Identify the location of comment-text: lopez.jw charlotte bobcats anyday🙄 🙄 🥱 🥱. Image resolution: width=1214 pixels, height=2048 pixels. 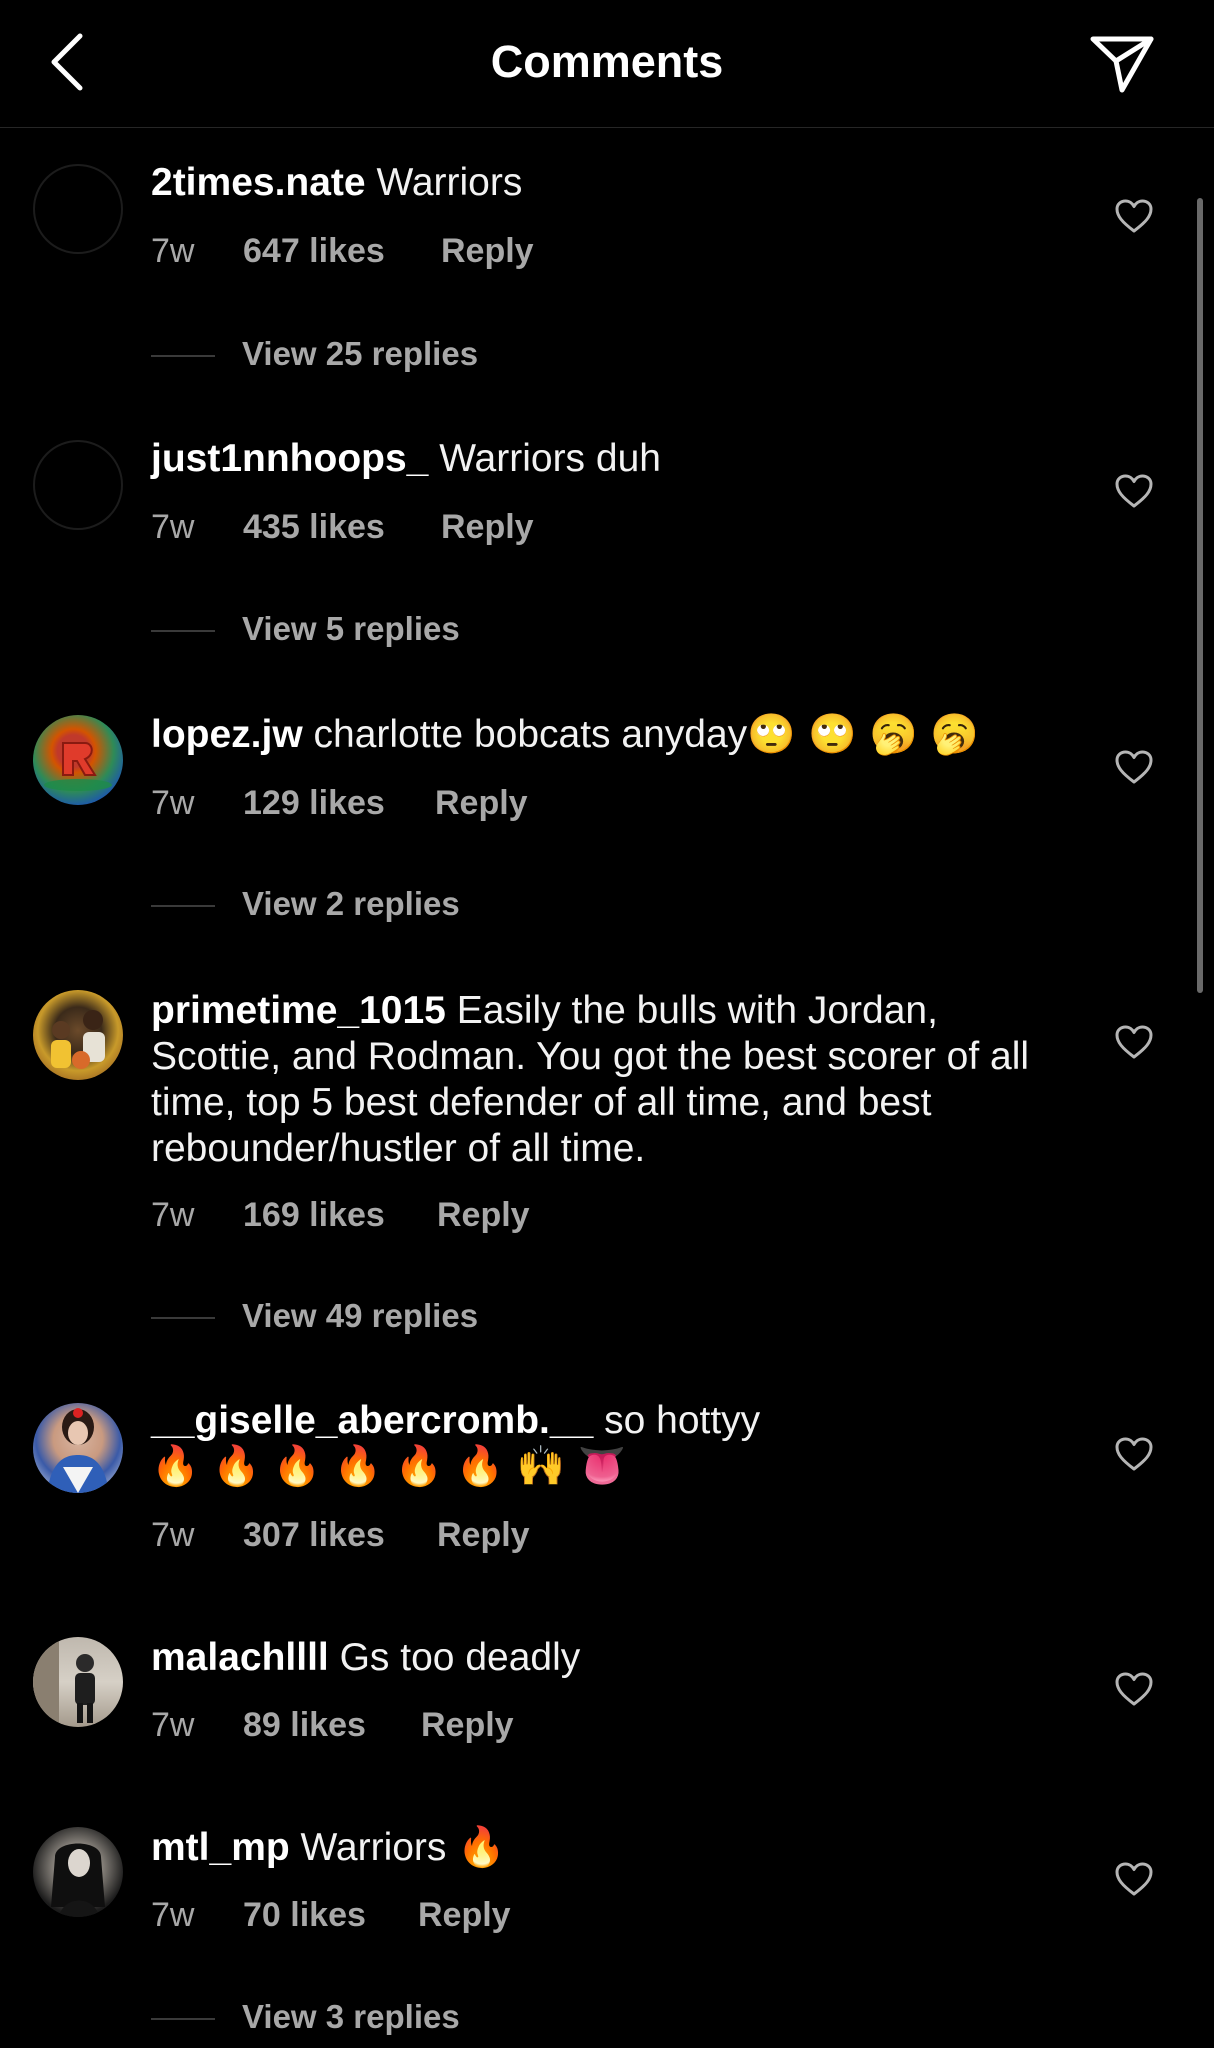
(601, 735).